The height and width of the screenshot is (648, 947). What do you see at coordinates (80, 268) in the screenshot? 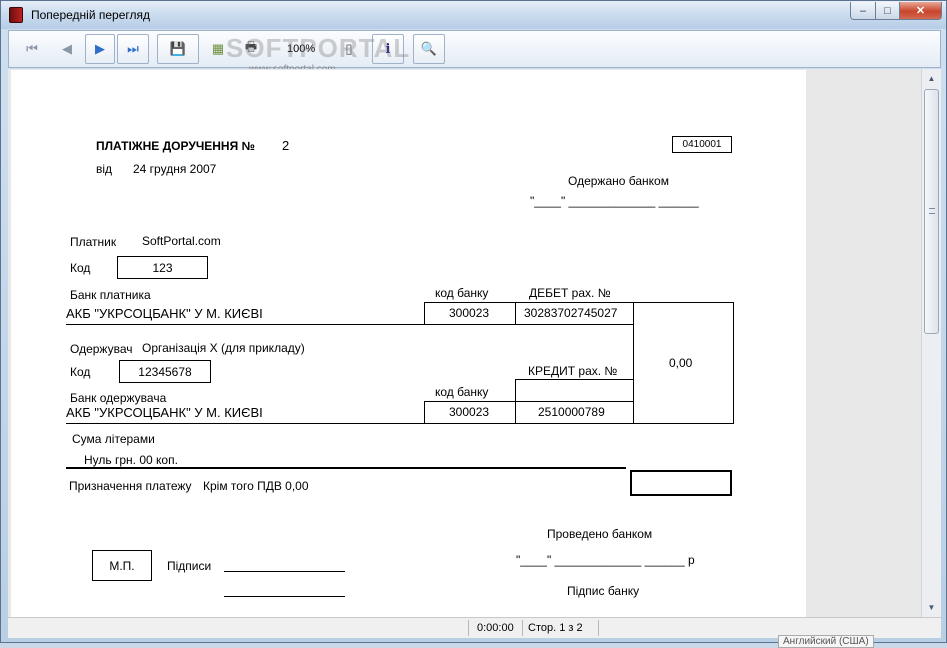
I see `payer-code-label: Код` at bounding box center [80, 268].